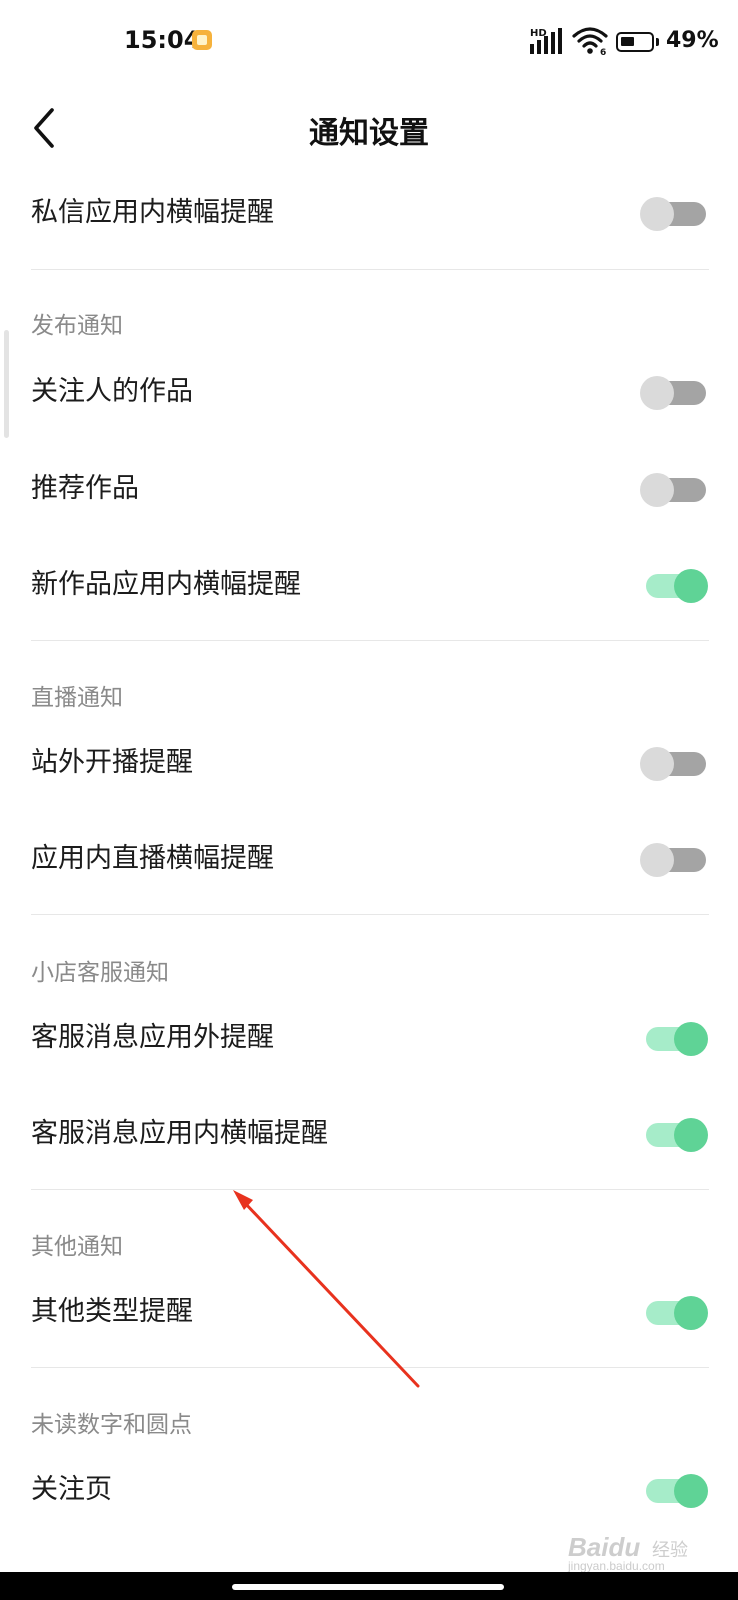 The width and height of the screenshot is (738, 1600). Describe the element at coordinates (692, 40) in the screenshot. I see `battery-percentage: 49%` at that location.